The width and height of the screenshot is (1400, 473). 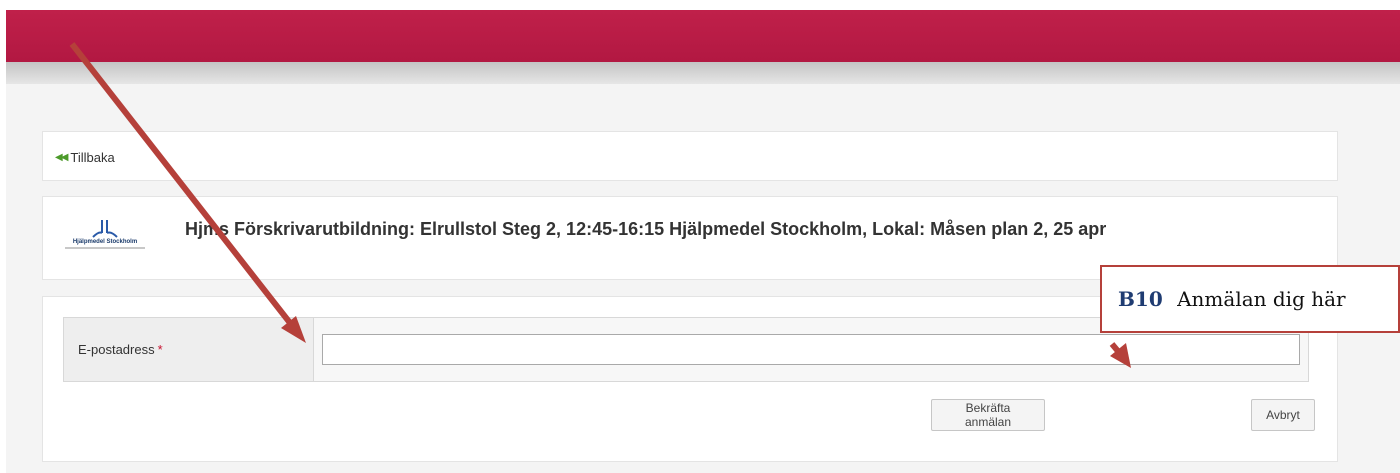 I want to click on instruction-callout: B10 Anmälan dig här, so click(x=1250, y=299).